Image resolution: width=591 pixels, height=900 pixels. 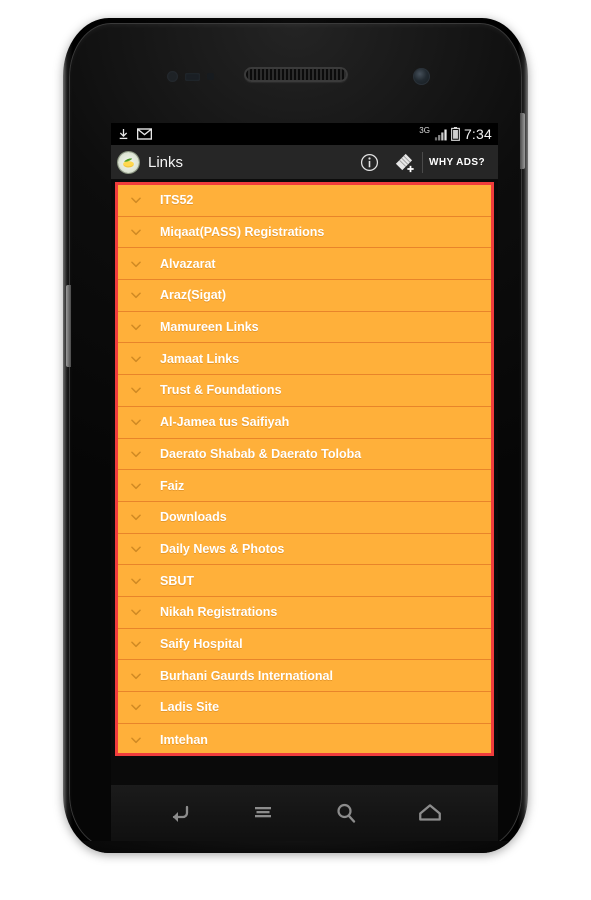 I want to click on status-bar-left-icons, so click(x=134, y=134).